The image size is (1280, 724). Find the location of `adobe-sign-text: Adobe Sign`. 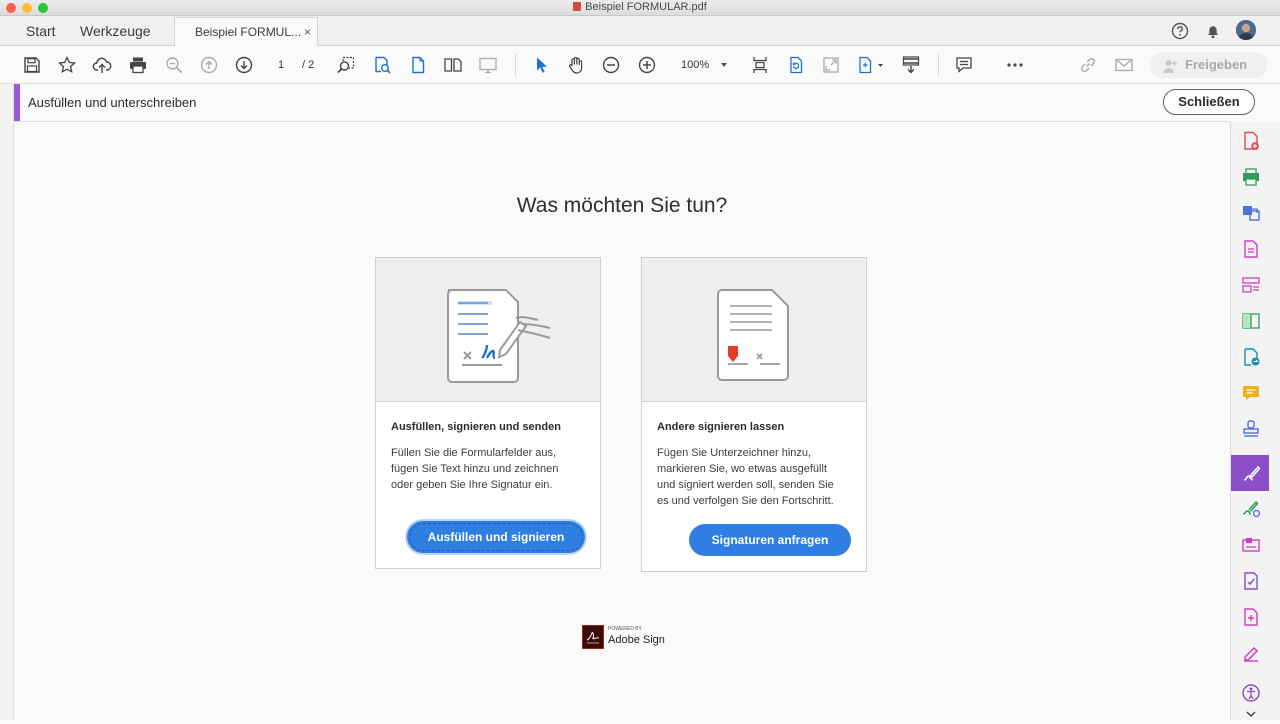

adobe-sign-text: Adobe Sign is located at coordinates (636, 640).